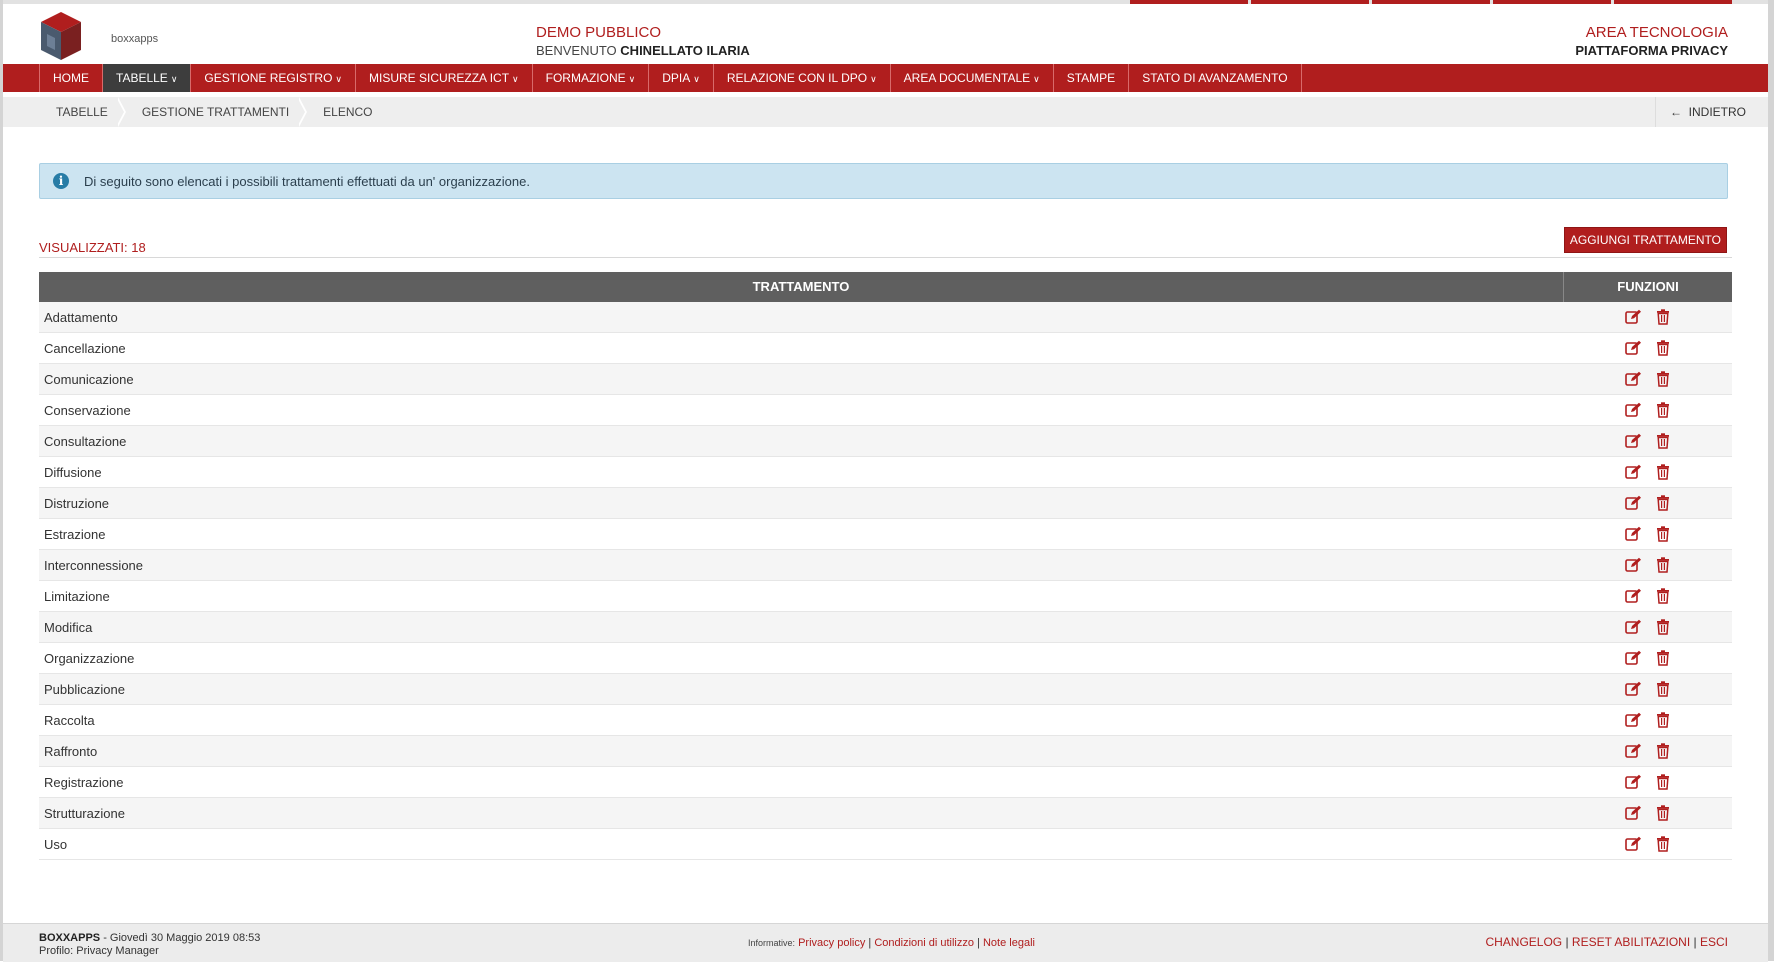 This screenshot has width=1774, height=962. What do you see at coordinates (1714, 942) in the screenshot?
I see `logout-link: ESCI` at bounding box center [1714, 942].